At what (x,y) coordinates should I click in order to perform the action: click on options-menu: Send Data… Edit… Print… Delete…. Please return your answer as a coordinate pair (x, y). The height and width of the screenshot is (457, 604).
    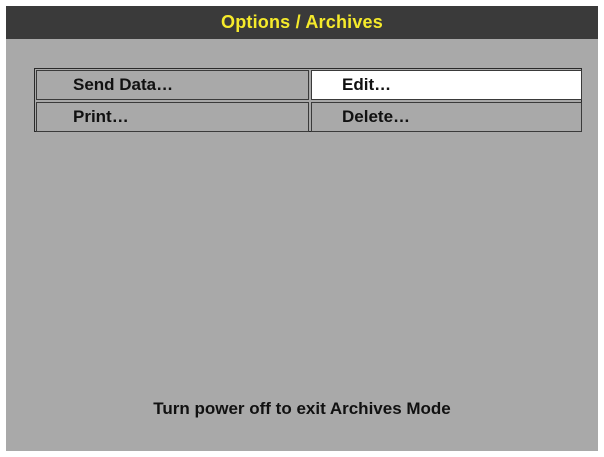
    Looking at the image, I should click on (308, 100).